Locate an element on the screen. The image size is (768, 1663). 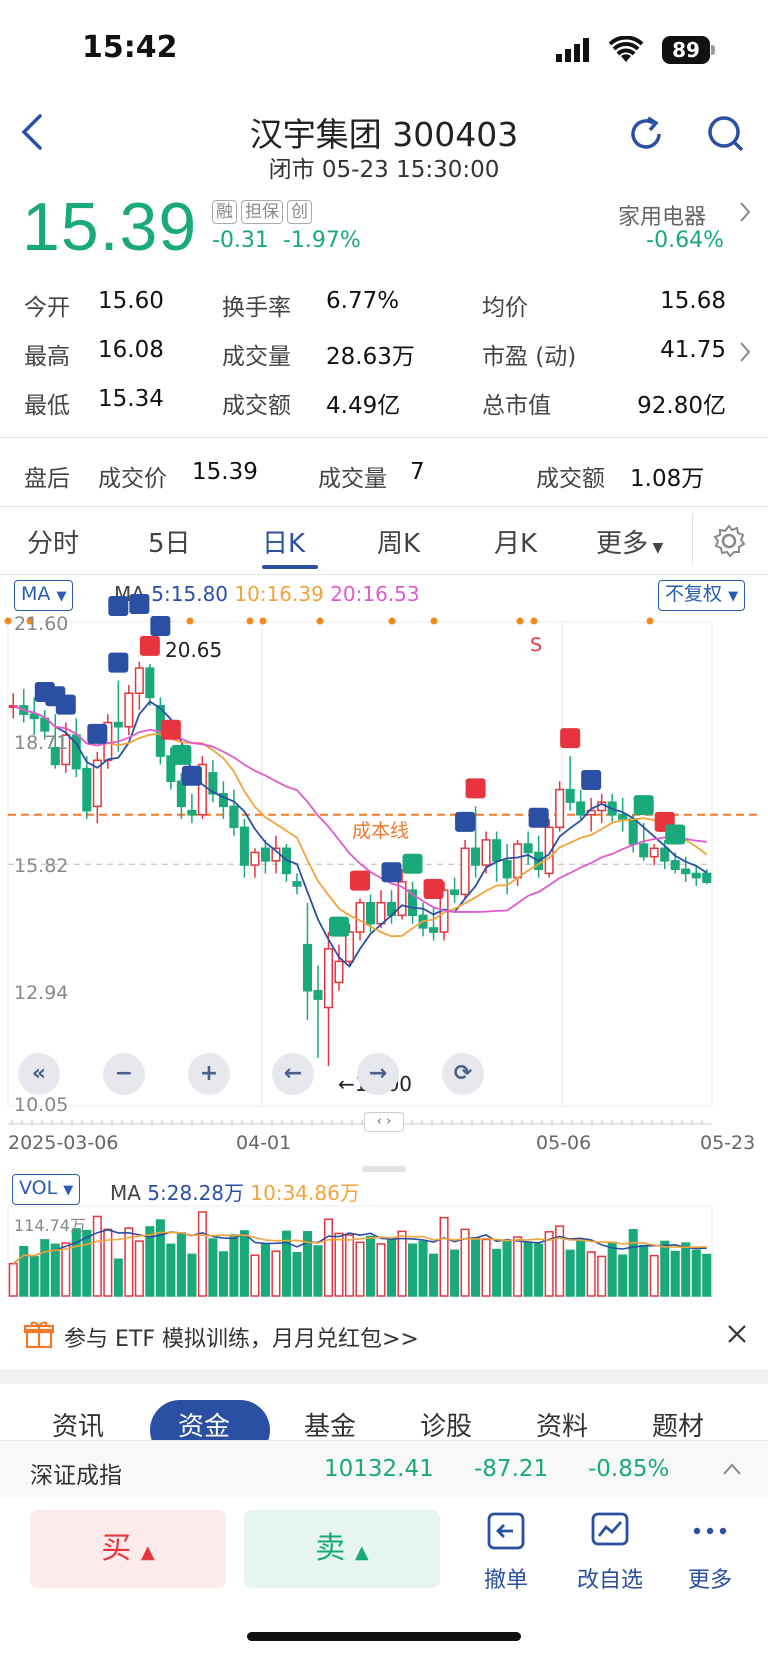
y-label-4: 12.94 is located at coordinates (41, 993).